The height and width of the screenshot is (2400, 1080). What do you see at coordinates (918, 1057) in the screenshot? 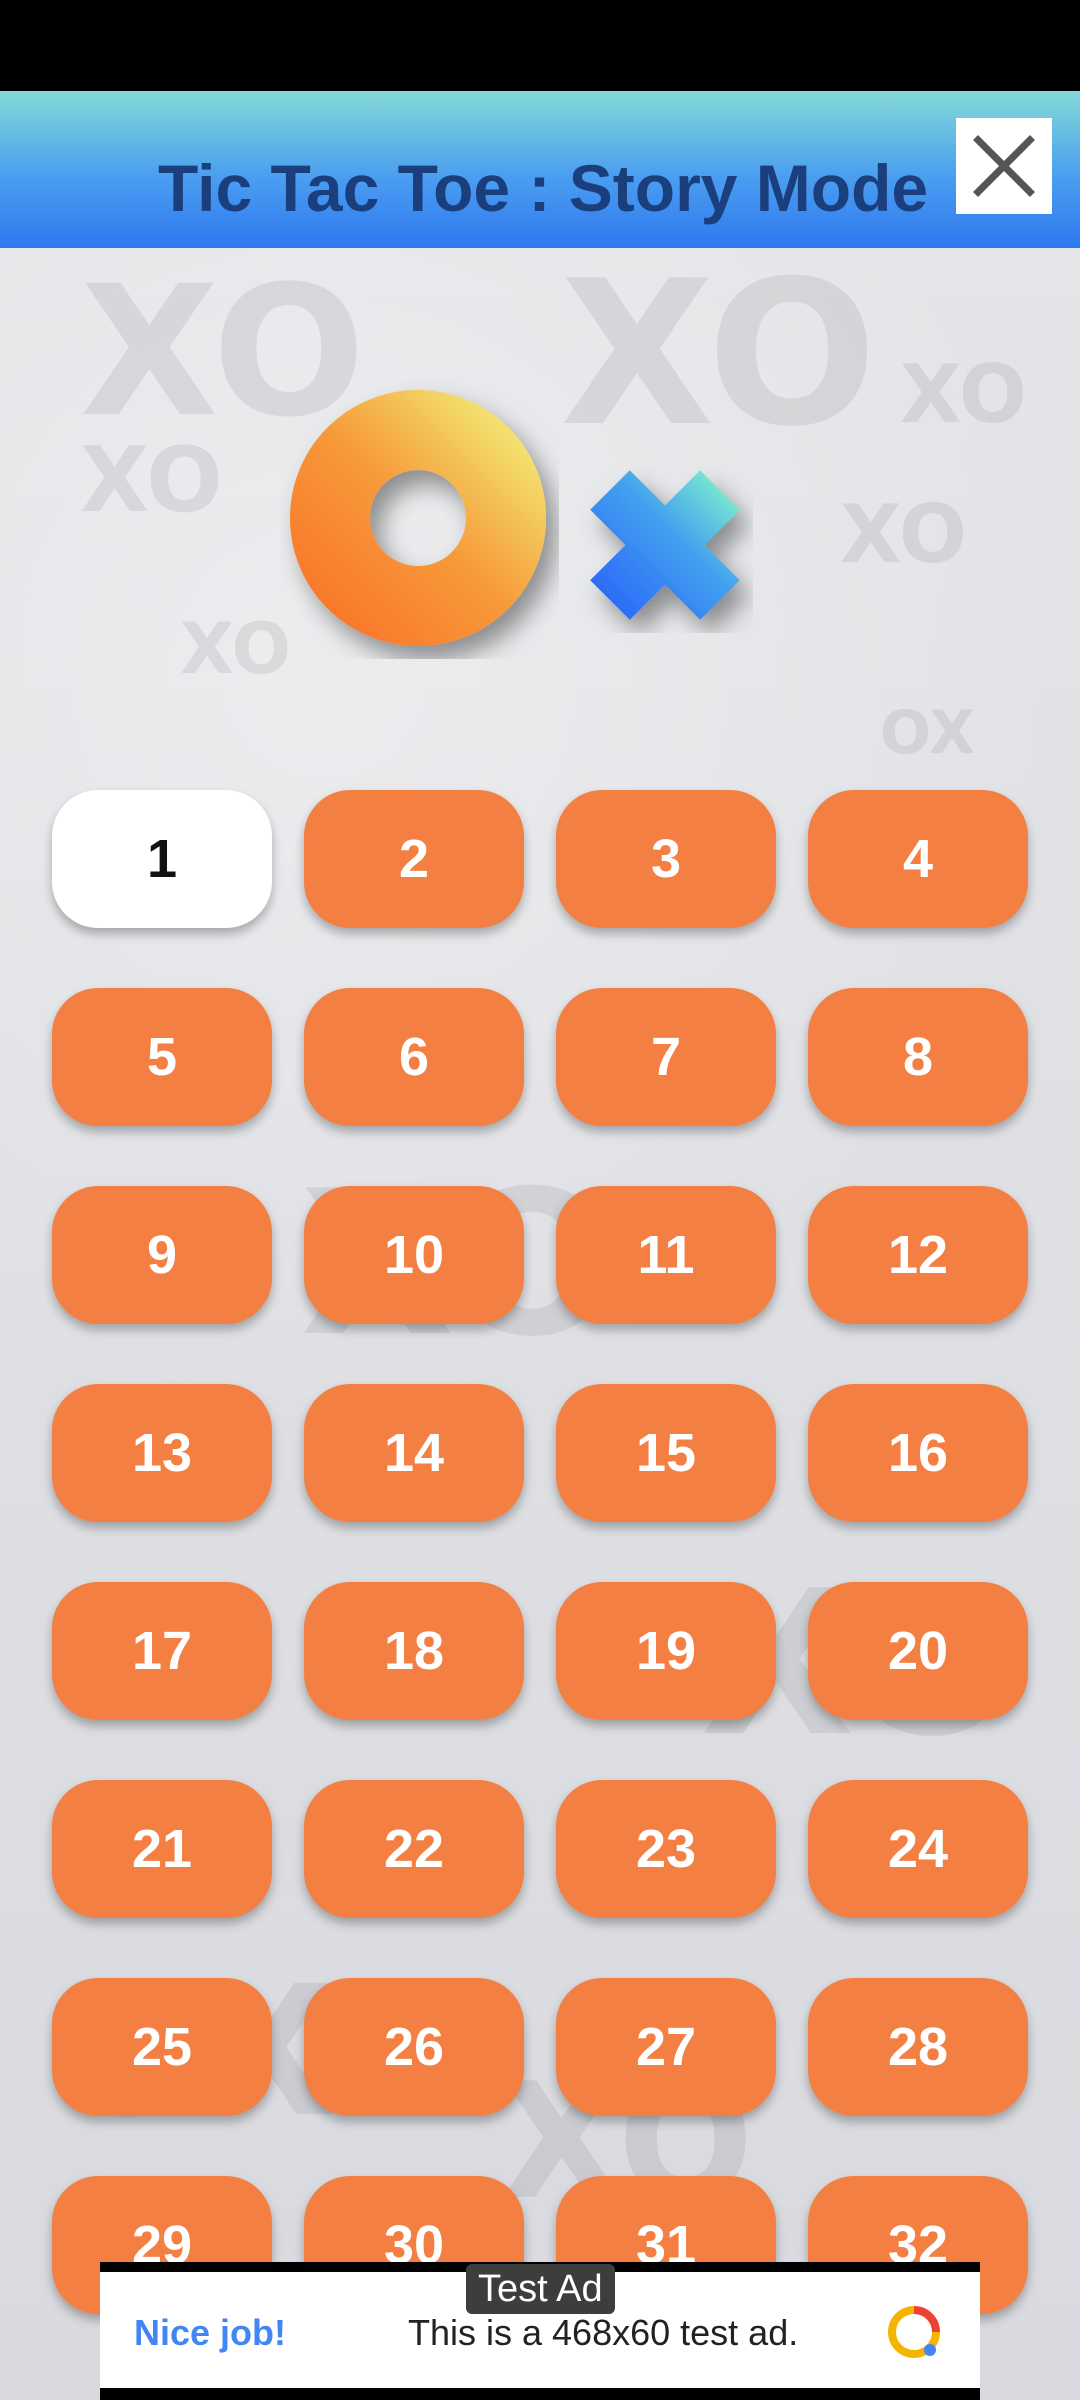
I see `level-button: 8` at bounding box center [918, 1057].